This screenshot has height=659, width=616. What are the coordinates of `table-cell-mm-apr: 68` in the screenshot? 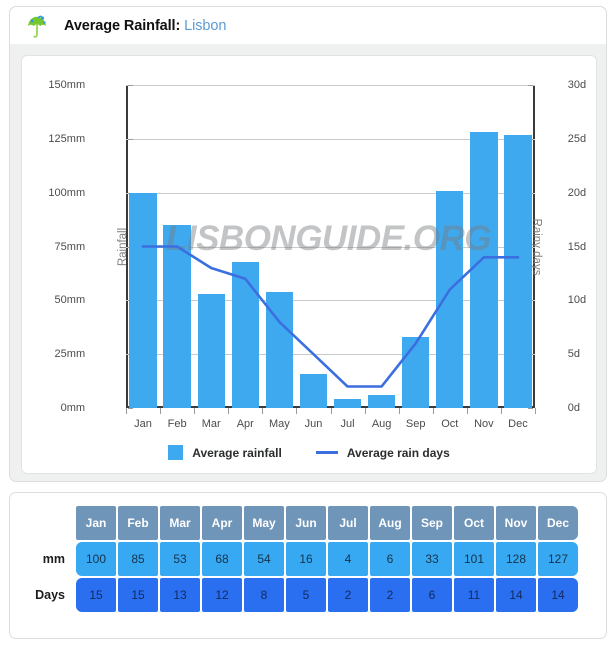 It's located at (222, 559).